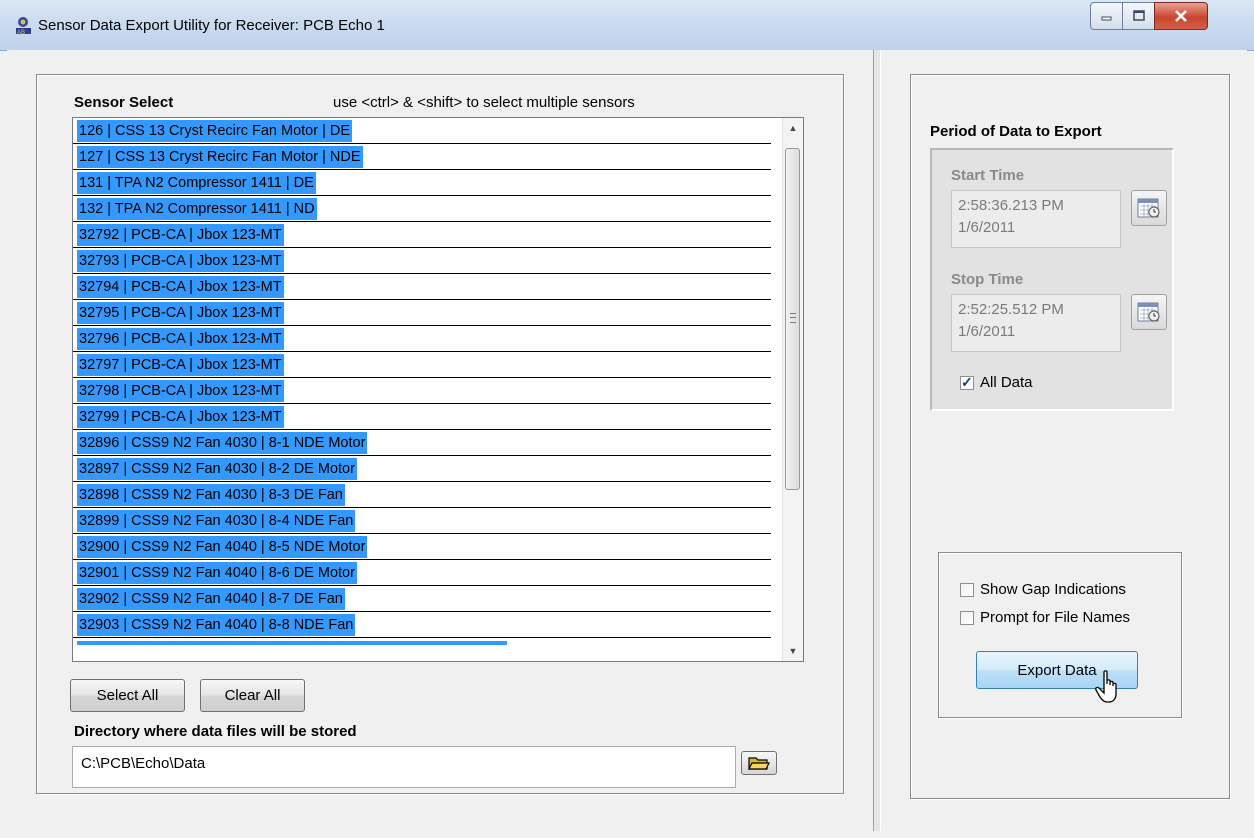 The image size is (1254, 838). I want to click on start-time-value: 2:58:36.213 PM, so click(1011, 205).